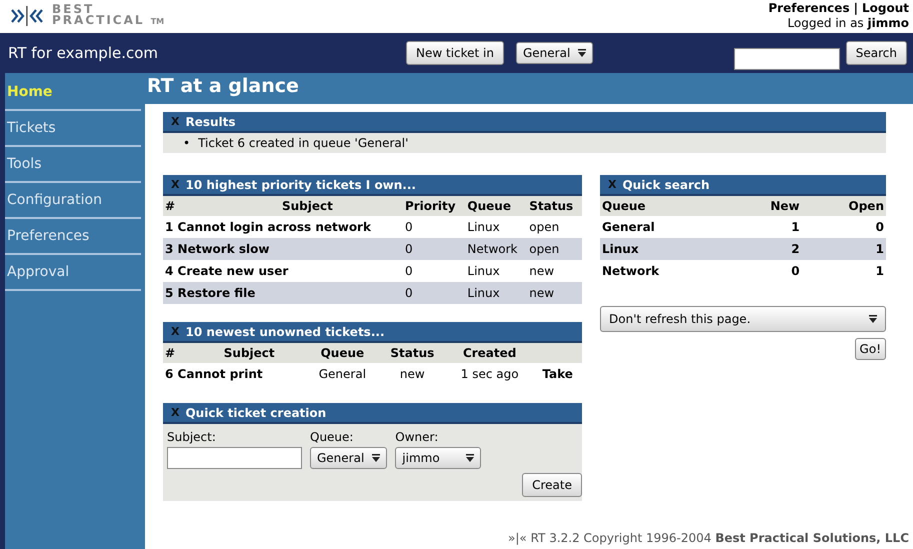 This screenshot has width=913, height=549. Describe the element at coordinates (157, 21) in the screenshot. I see `trademark: TM` at that location.